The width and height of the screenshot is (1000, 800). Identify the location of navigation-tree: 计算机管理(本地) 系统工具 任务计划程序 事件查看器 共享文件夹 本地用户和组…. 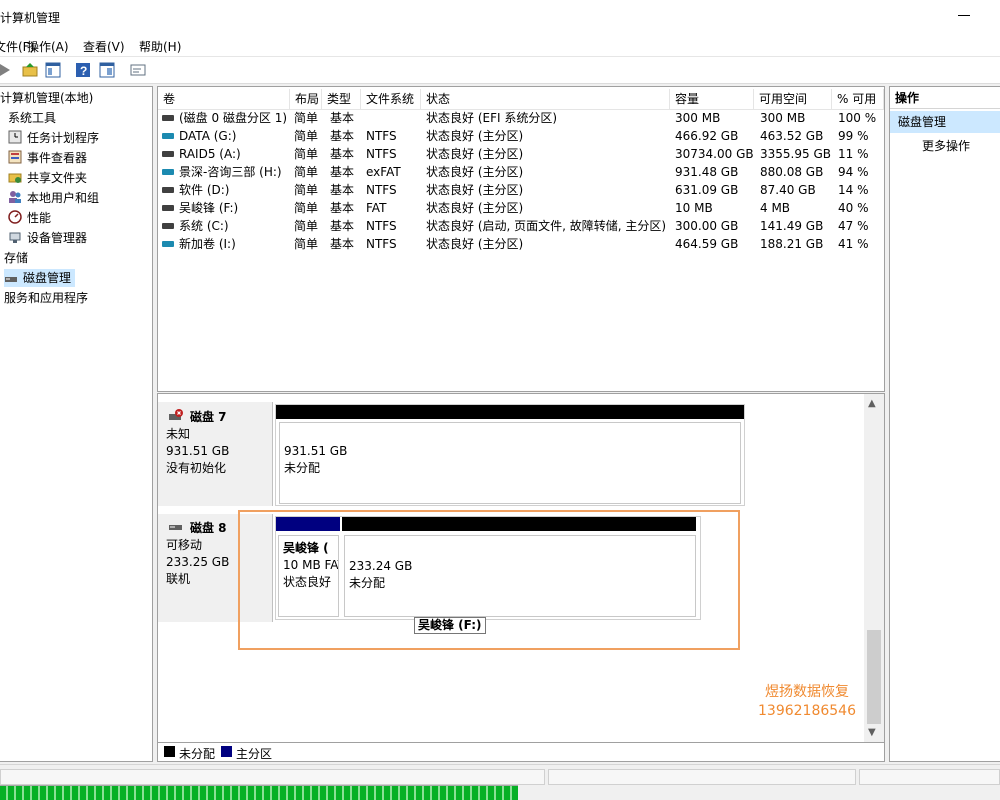
(76, 424).